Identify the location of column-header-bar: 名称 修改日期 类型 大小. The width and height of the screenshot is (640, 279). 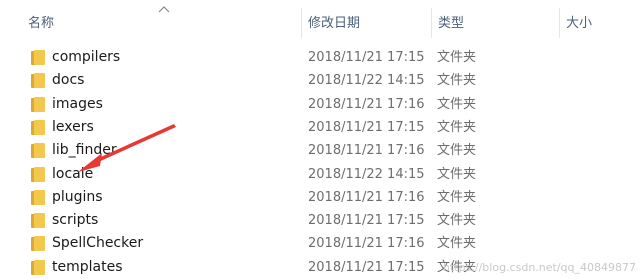
(320, 20).